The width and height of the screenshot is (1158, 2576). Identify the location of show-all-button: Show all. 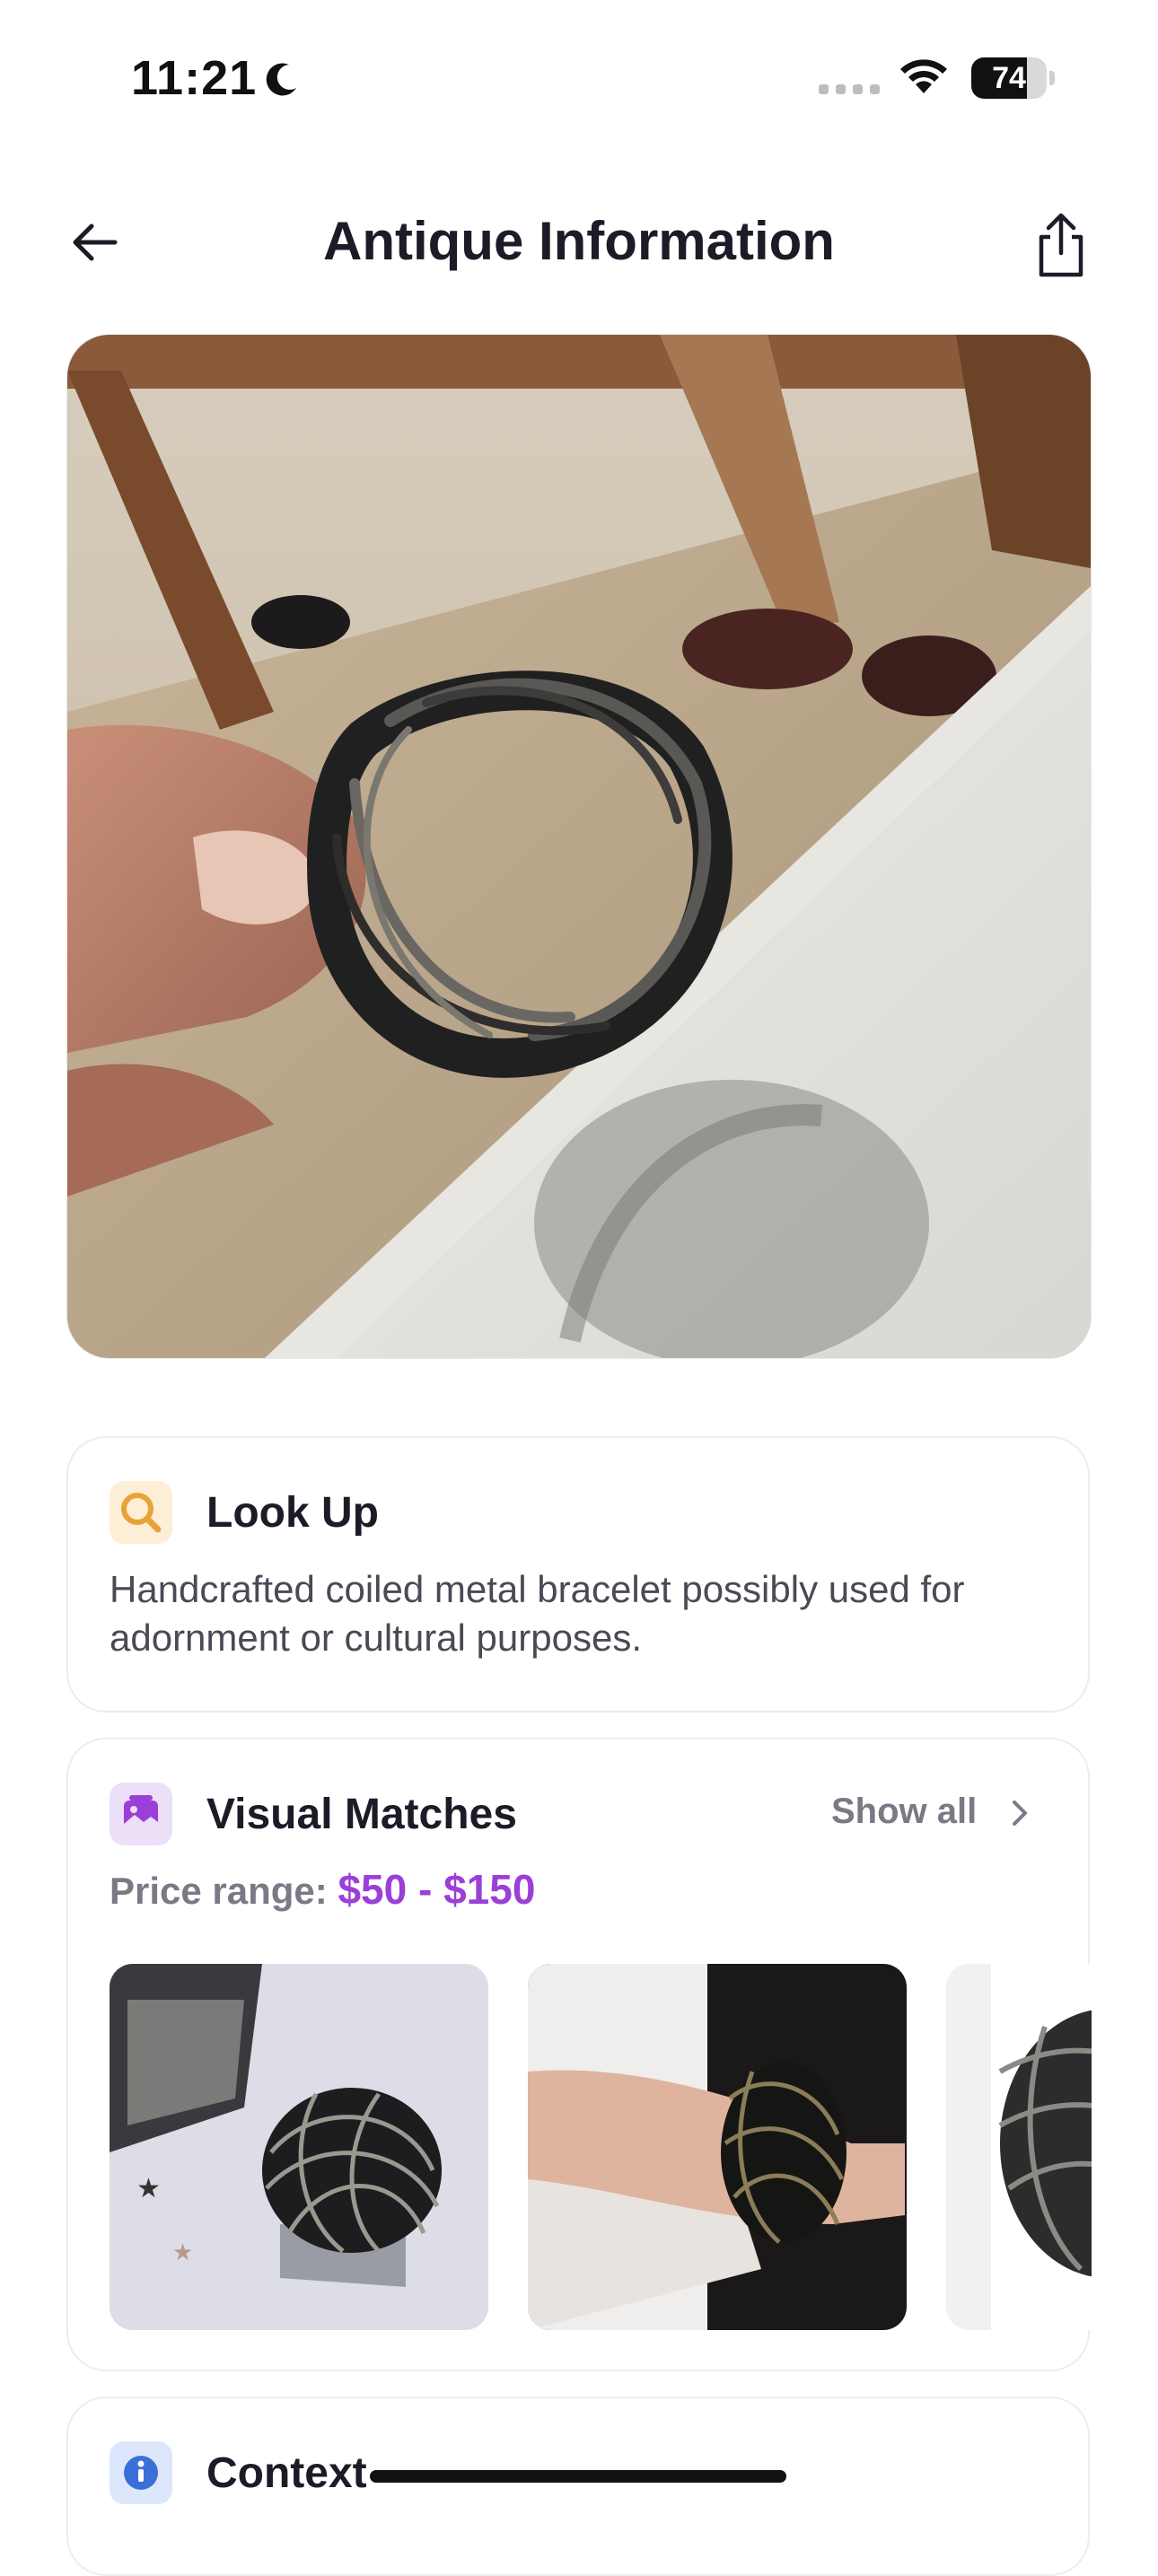
(904, 1812).